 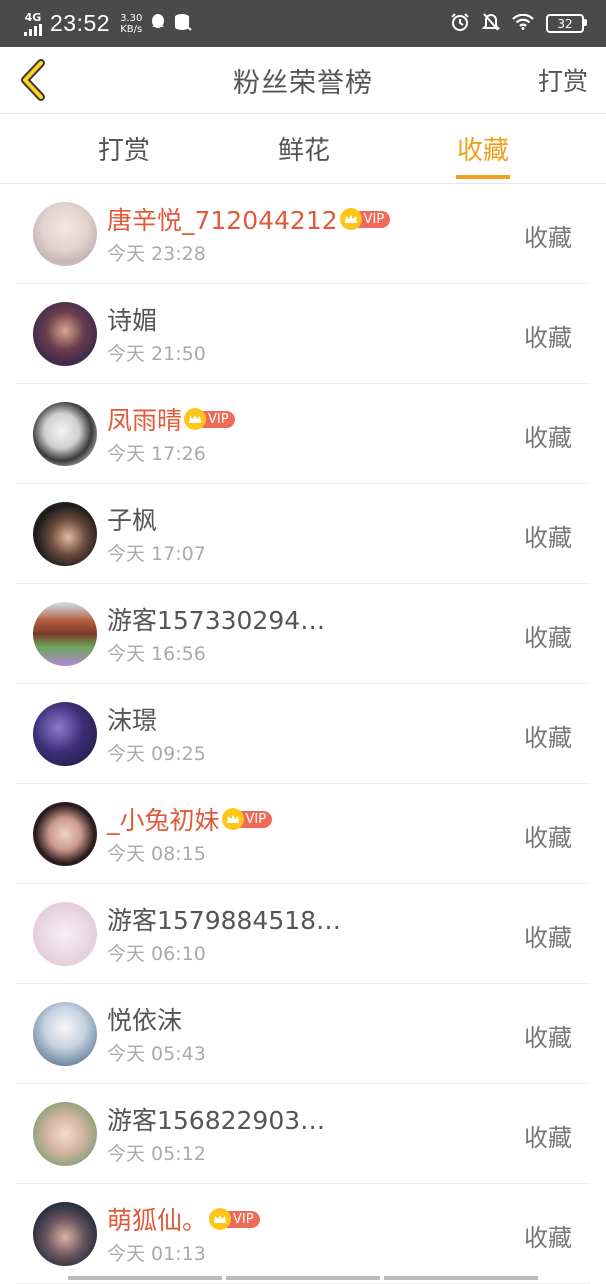 I want to click on battery-level: 32, so click(x=564, y=24).